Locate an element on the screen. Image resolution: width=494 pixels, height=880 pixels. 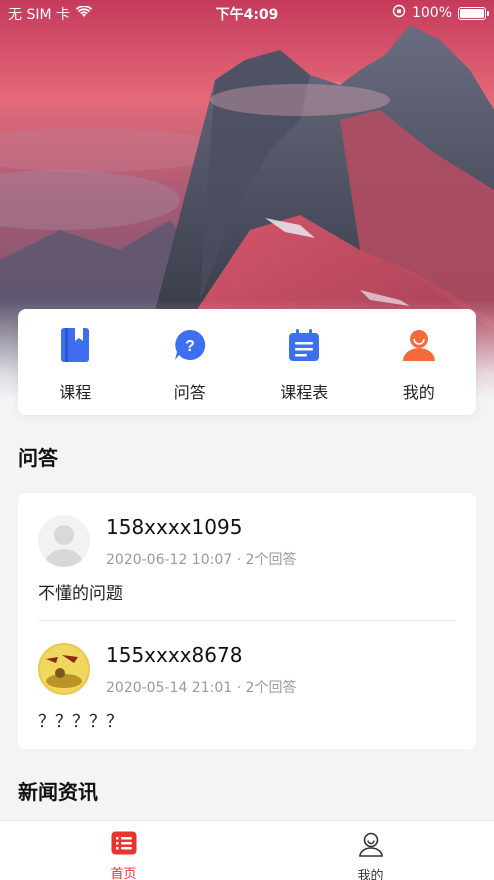
status-bar: 无 SIM 卡 下午4:09 100% is located at coordinates (247, 13).